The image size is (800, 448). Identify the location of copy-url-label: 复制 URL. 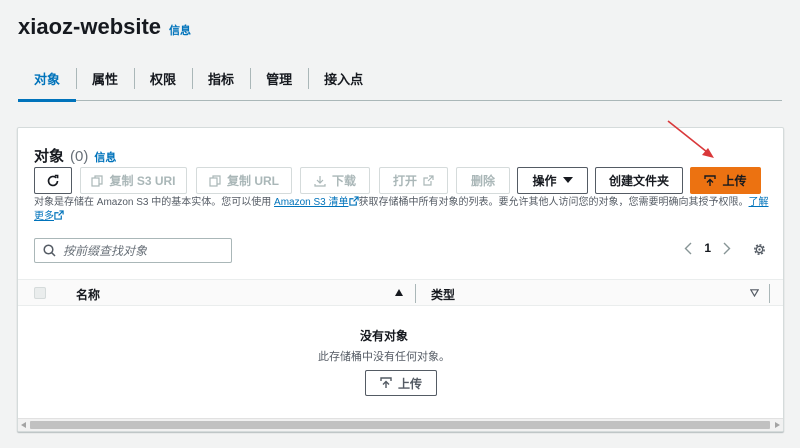
(253, 181).